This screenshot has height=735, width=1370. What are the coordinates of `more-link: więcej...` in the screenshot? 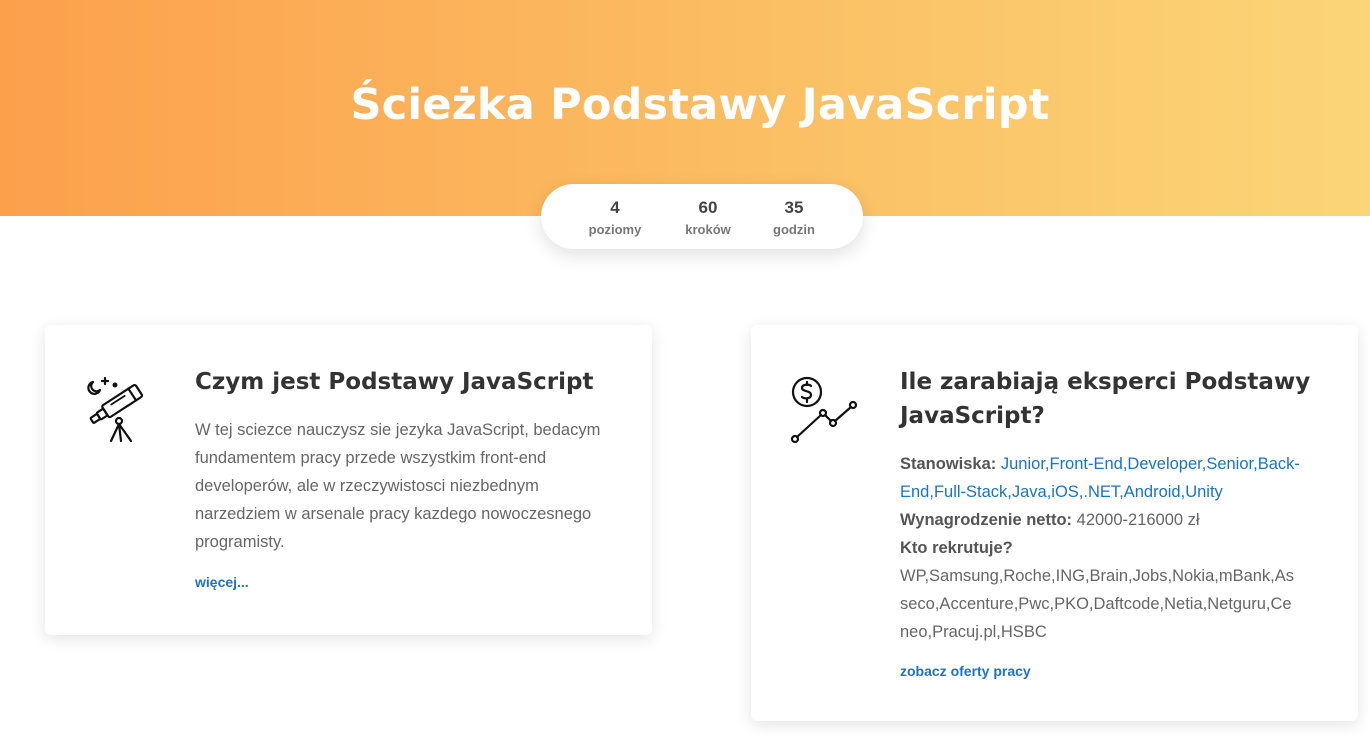 It's located at (222, 582).